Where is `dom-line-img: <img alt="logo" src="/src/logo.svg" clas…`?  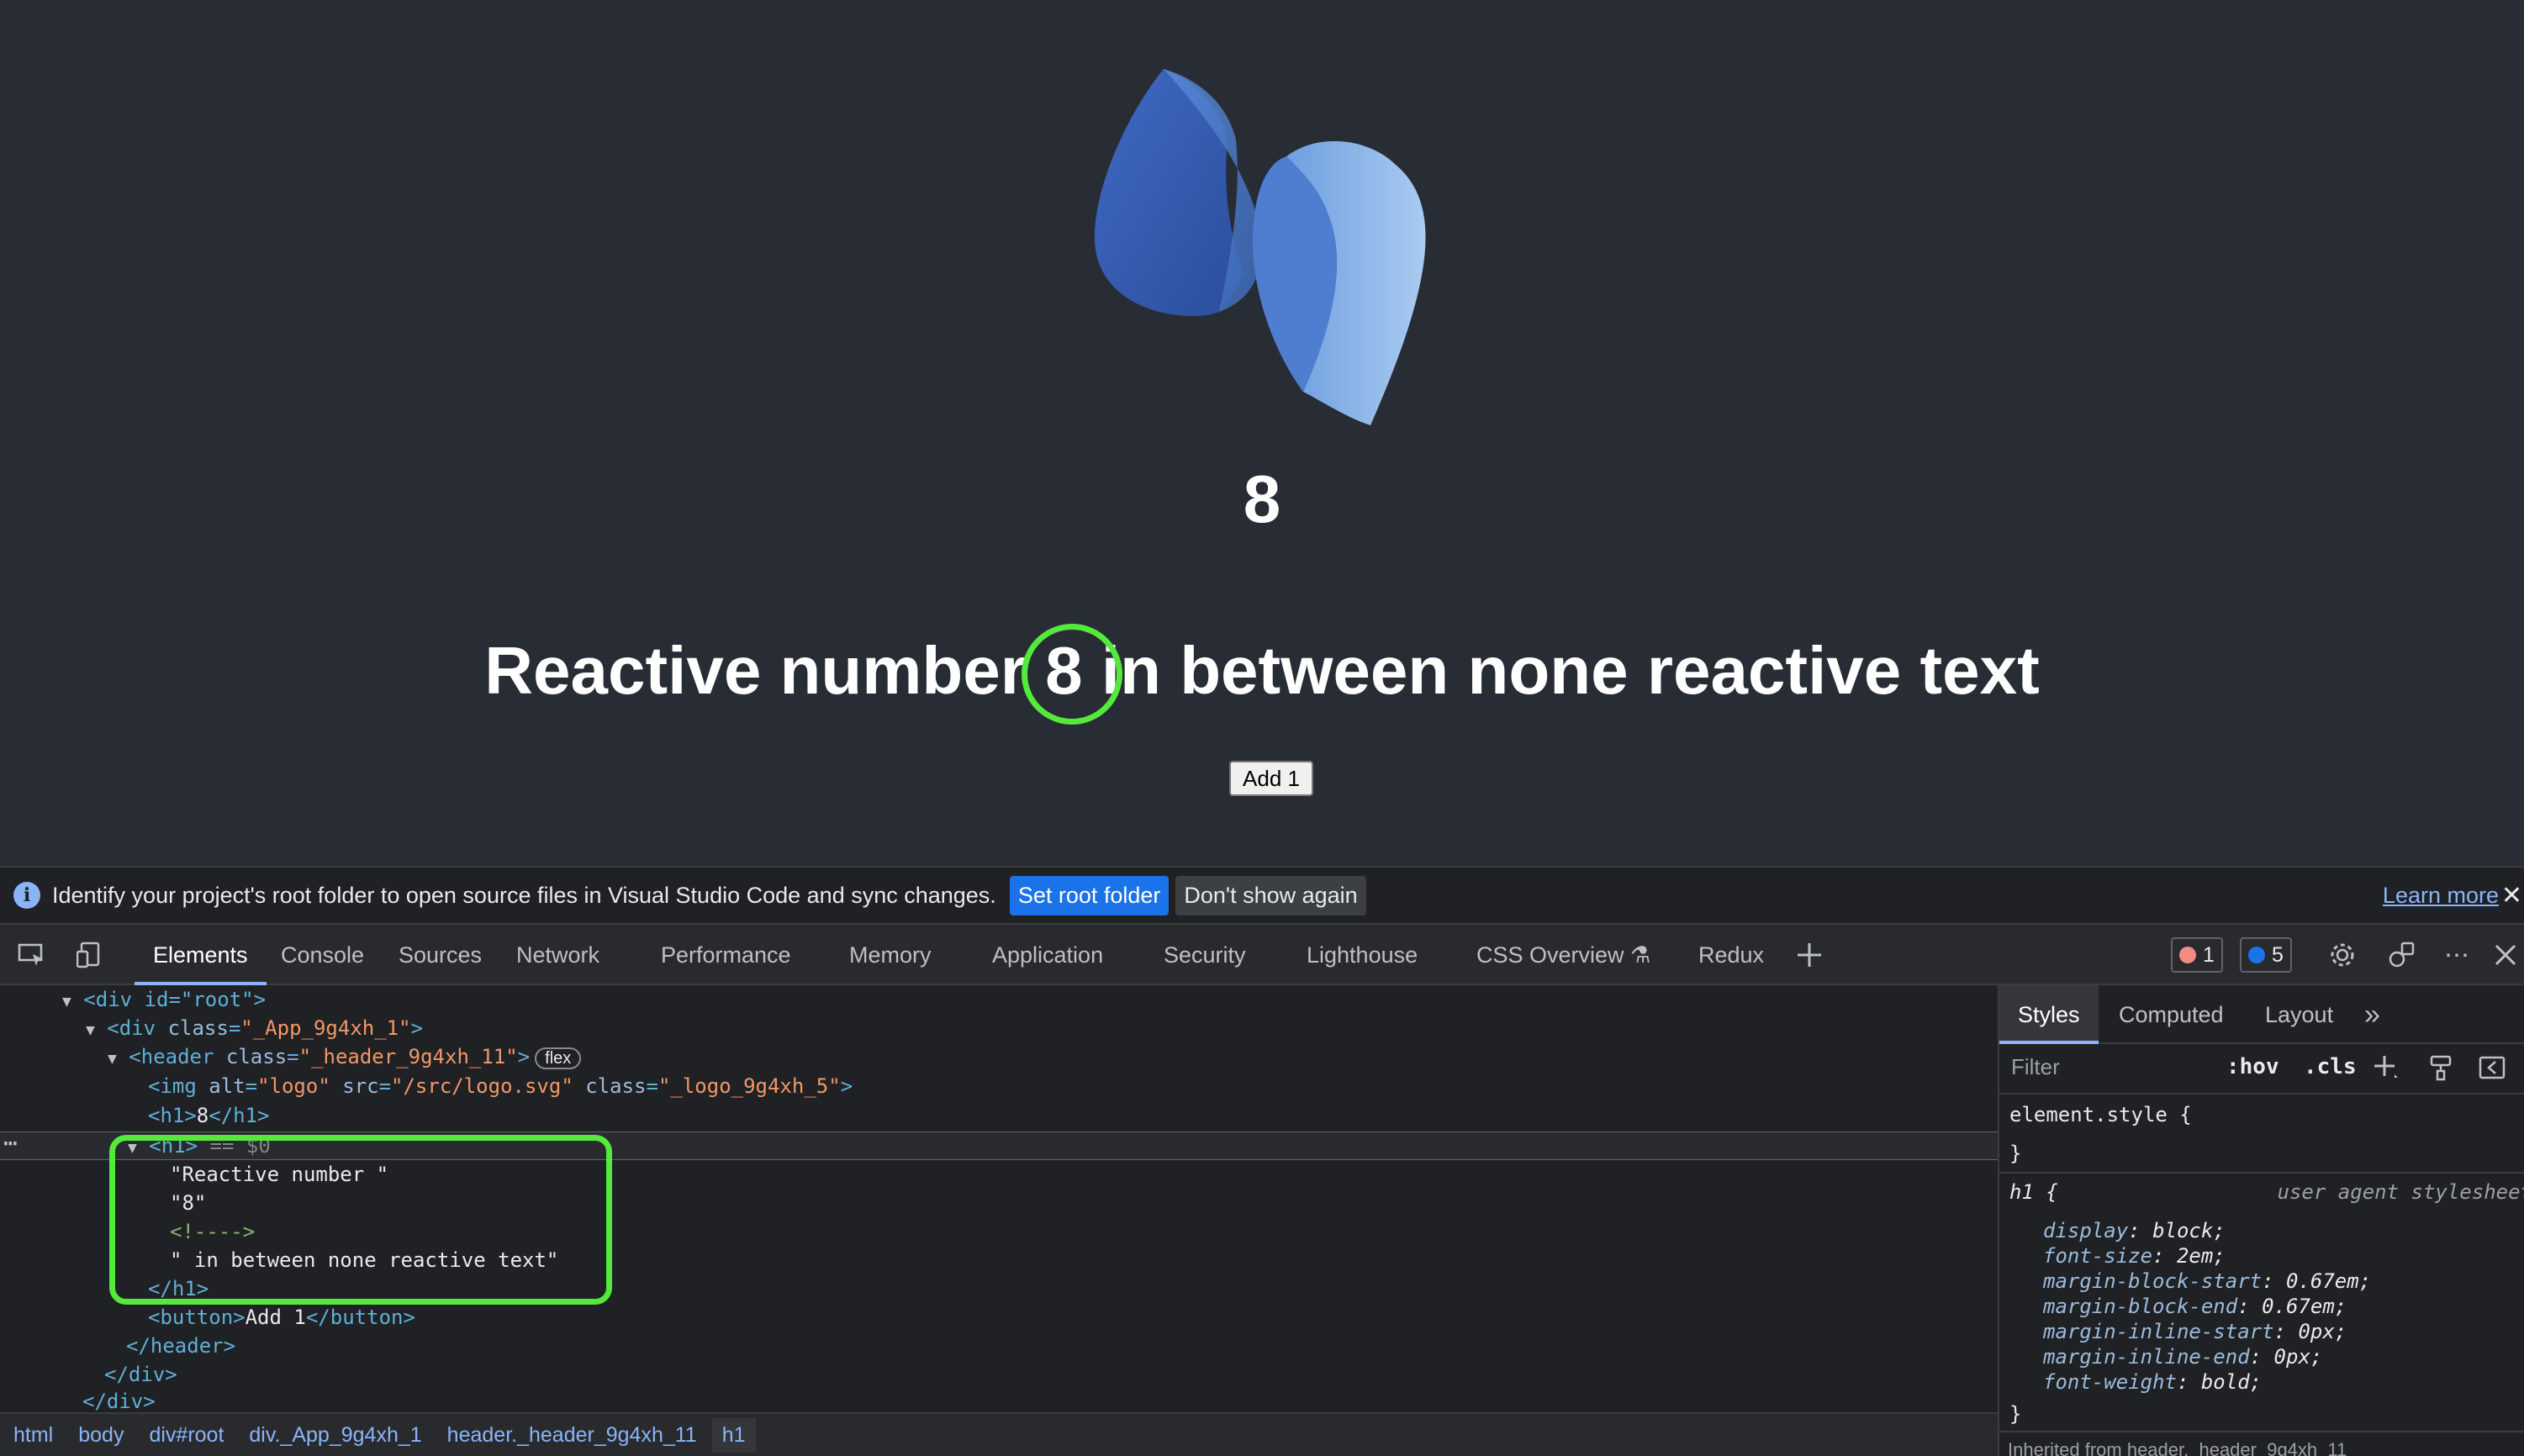
dom-line-img: <img alt="logo" src="/src/logo.svg" clas… is located at coordinates (500, 1086).